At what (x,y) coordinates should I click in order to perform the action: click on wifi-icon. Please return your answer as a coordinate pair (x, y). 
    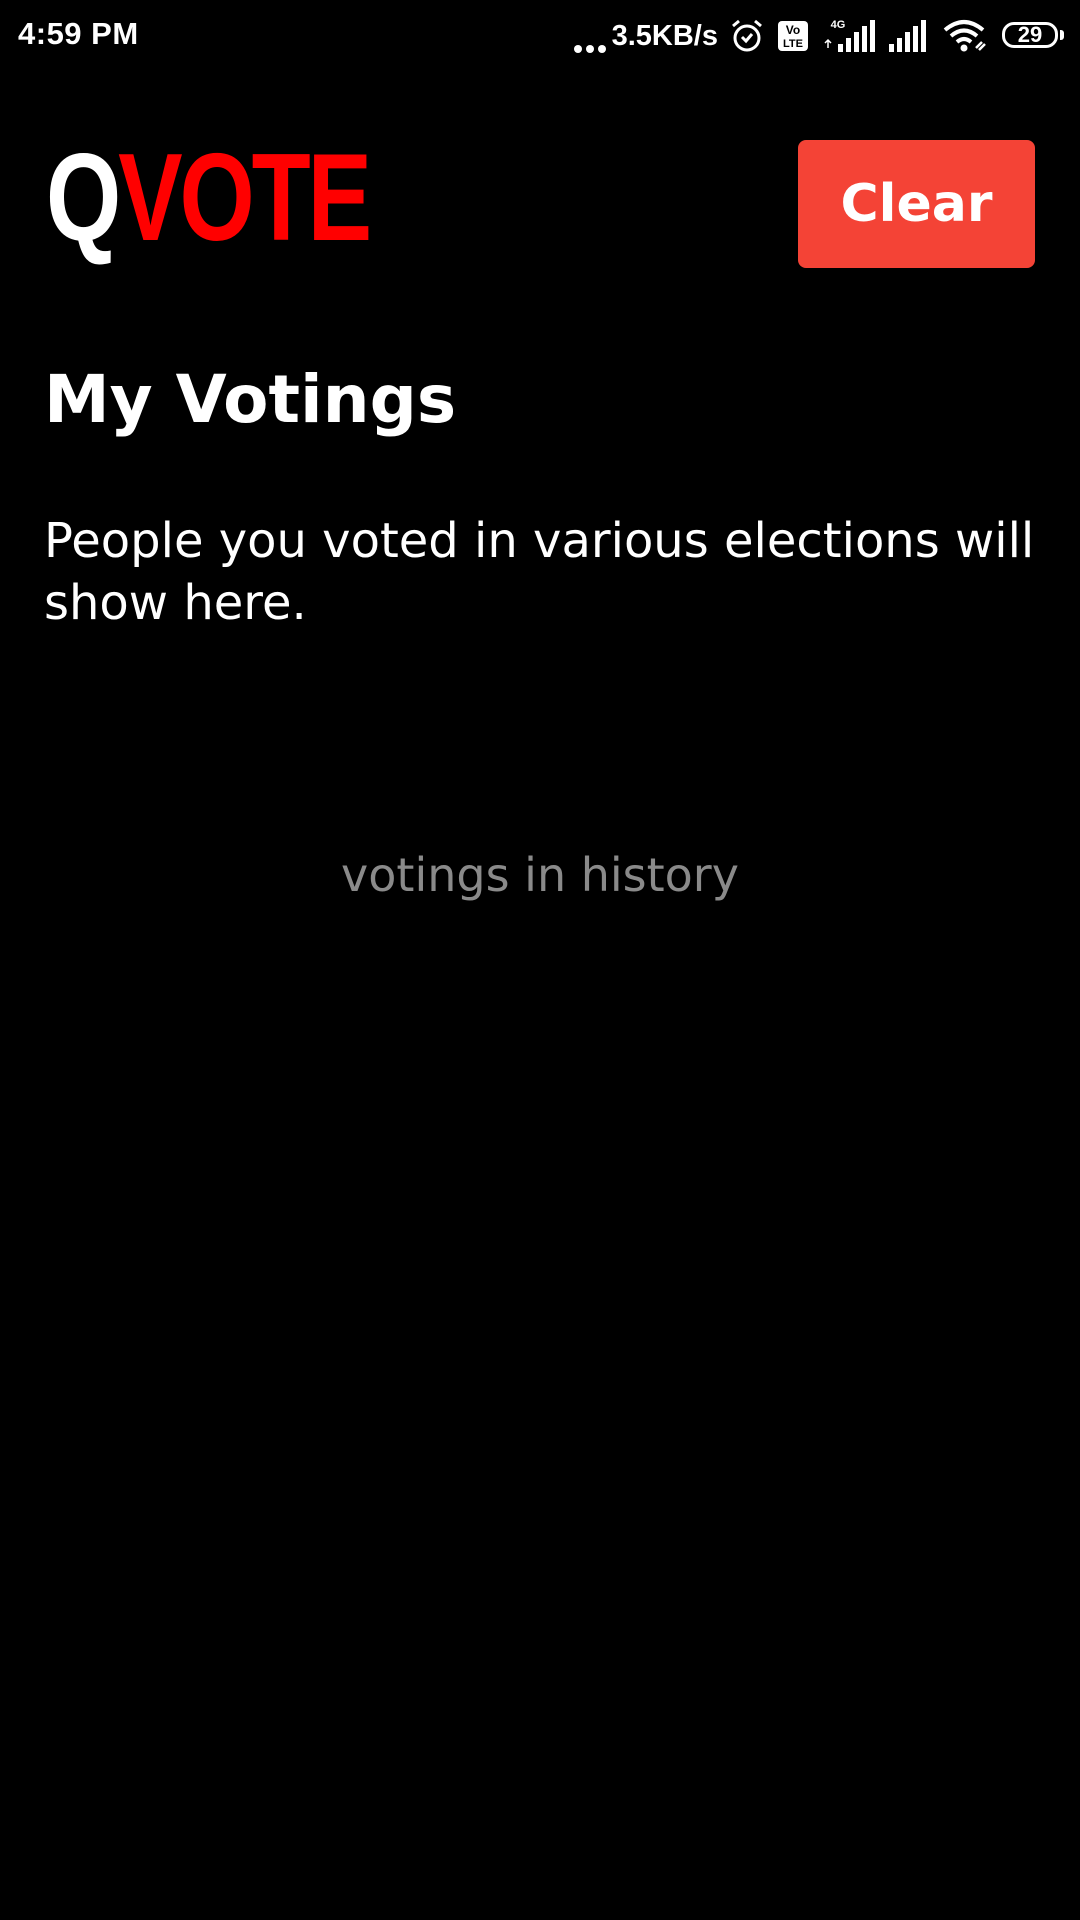
    Looking at the image, I should click on (964, 36).